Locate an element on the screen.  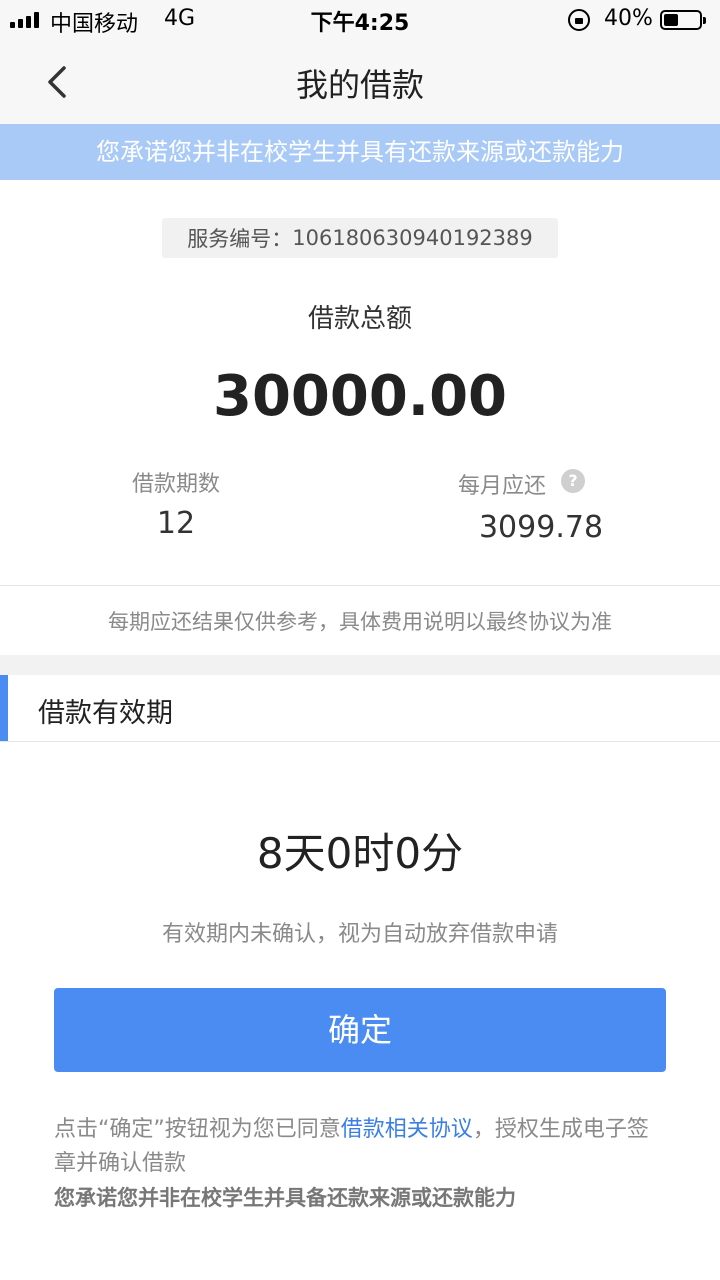
loan-term-value: 12 is located at coordinates (176, 523).